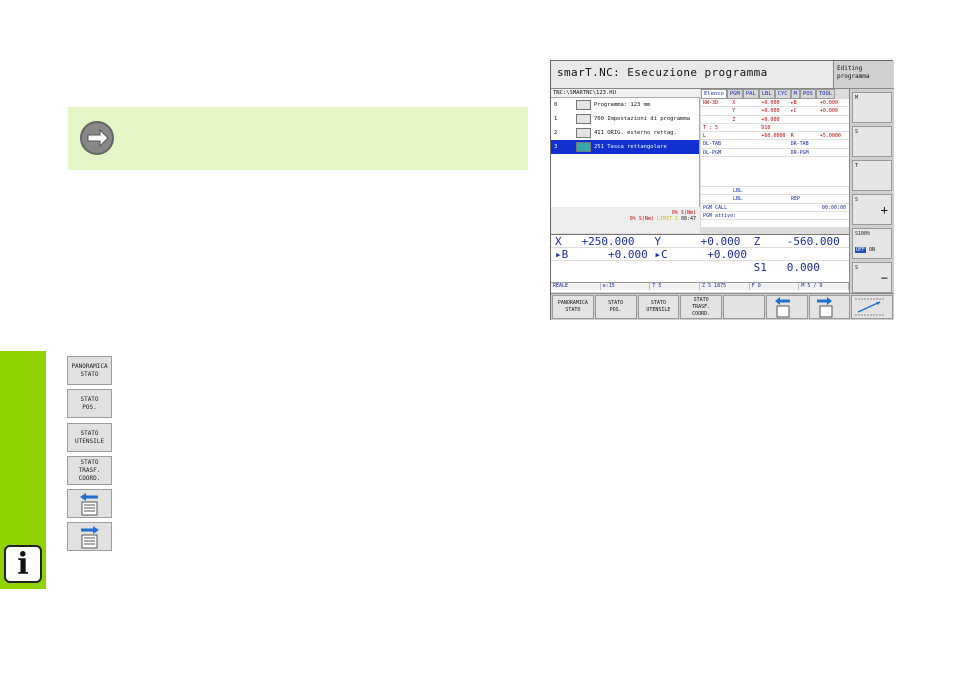 This screenshot has width=954, height=673. What do you see at coordinates (796, 241) in the screenshot?
I see `axis-z: Z -560.000` at bounding box center [796, 241].